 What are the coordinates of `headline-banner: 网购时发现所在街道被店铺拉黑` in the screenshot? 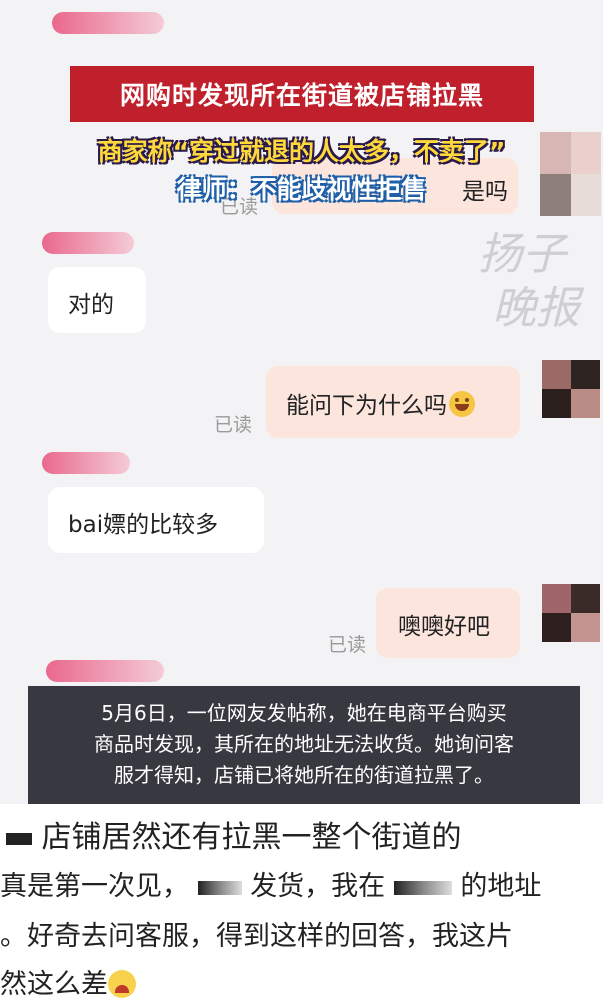 It's located at (302, 94).